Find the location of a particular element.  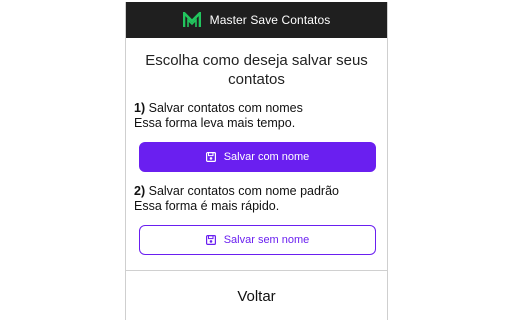

option-1-title: Salvar contatos com nomes is located at coordinates (225, 108).